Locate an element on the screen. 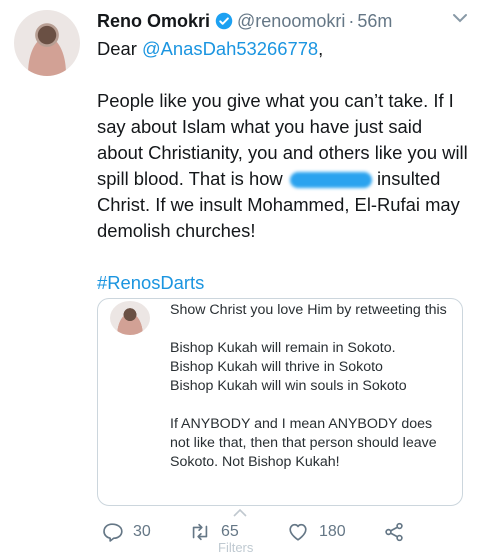 This screenshot has height=555, width=480. like-count: 180 is located at coordinates (332, 531).